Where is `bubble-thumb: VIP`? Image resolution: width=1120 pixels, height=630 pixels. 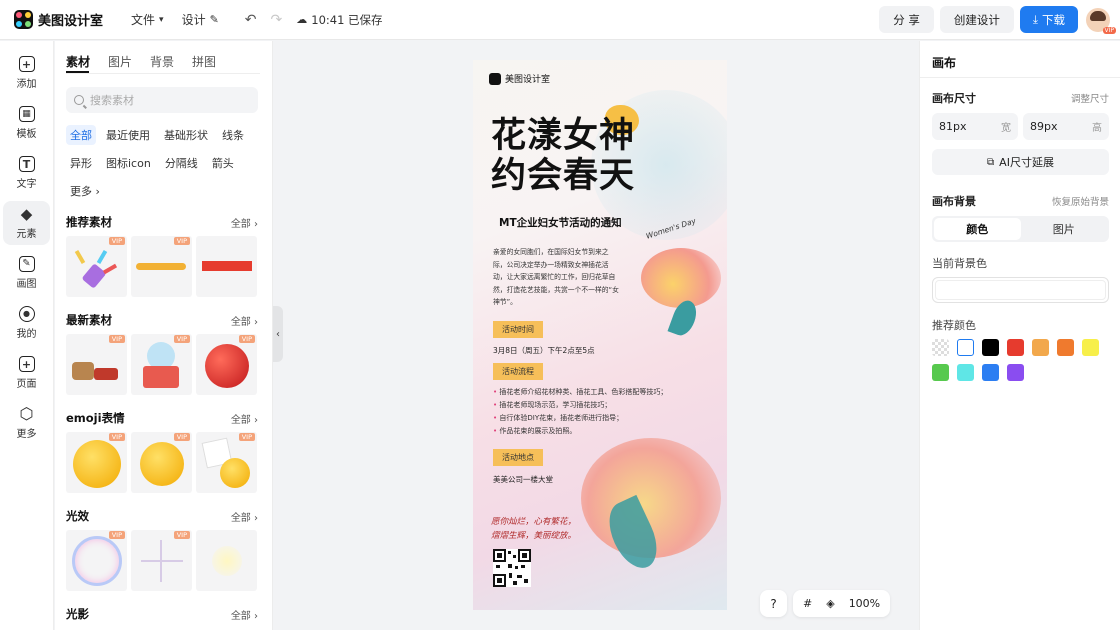 bubble-thumb: VIP is located at coordinates (96, 560).